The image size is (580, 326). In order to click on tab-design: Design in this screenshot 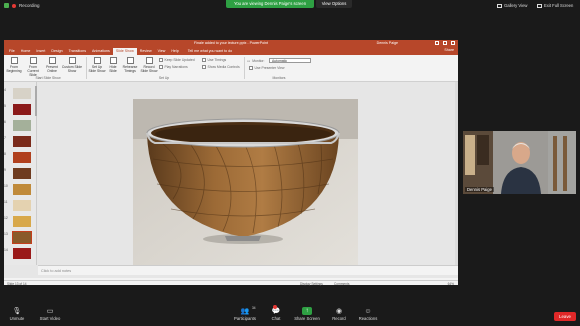, I will do `click(56, 51)`.